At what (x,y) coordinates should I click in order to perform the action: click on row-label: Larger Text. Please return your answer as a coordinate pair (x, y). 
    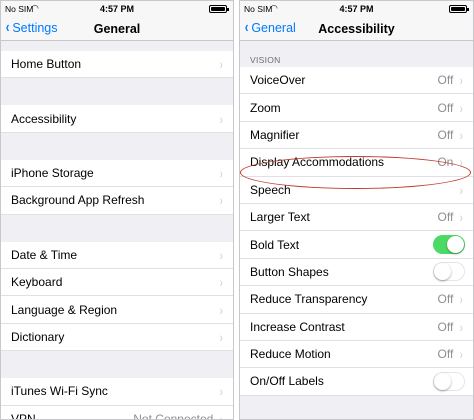
    Looking at the image, I should click on (280, 217).